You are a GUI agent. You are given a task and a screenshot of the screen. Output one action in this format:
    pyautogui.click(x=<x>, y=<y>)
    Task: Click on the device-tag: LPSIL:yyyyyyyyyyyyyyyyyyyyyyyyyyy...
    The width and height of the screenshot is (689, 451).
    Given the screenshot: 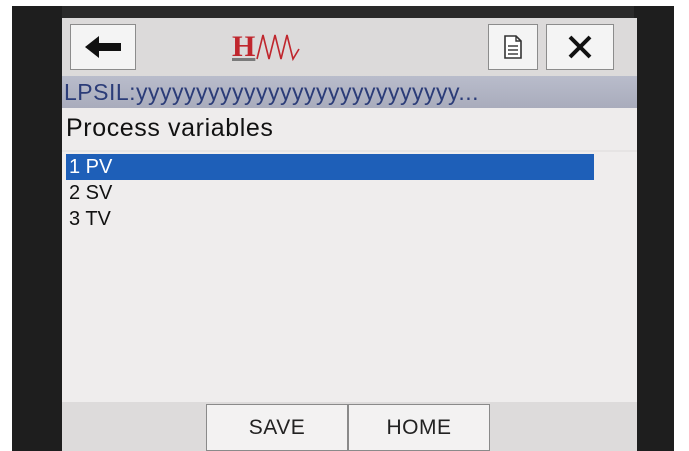 What is the action you would take?
    pyautogui.click(x=349, y=92)
    